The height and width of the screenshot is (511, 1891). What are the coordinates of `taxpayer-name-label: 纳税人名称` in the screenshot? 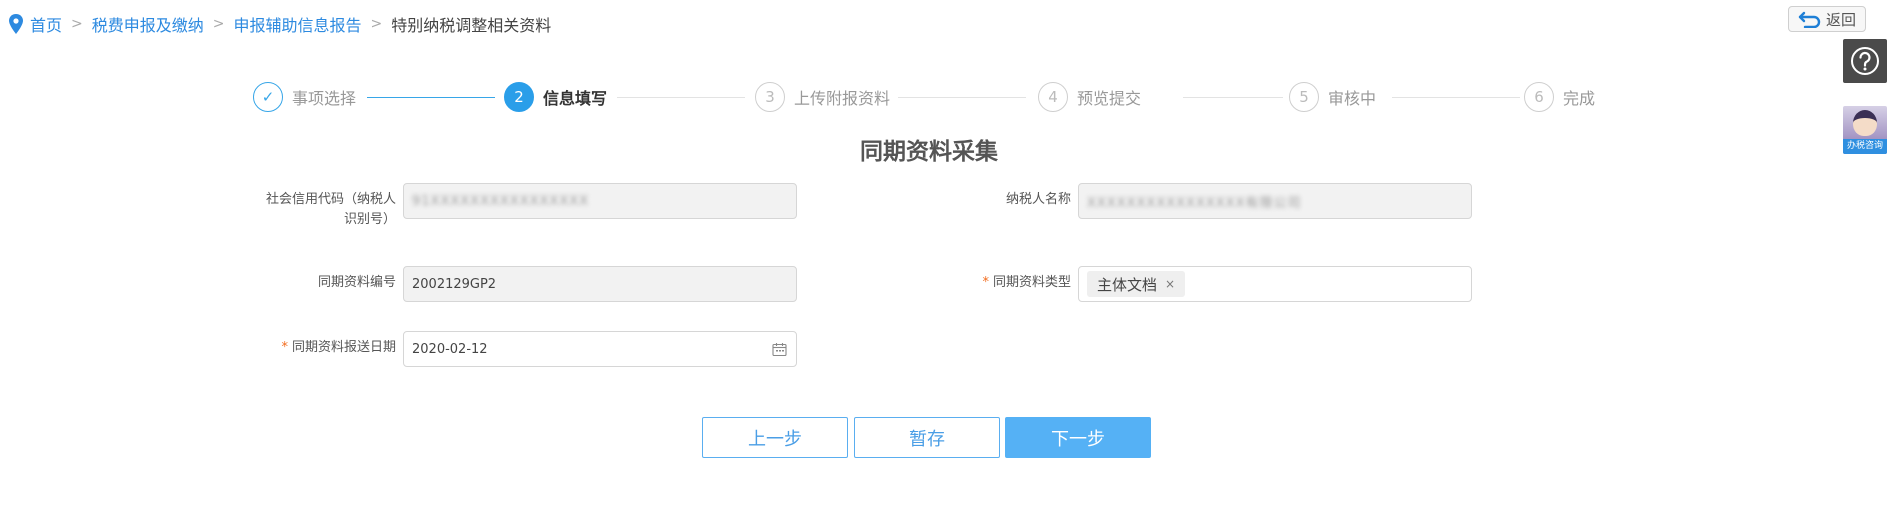 It's located at (1038, 199).